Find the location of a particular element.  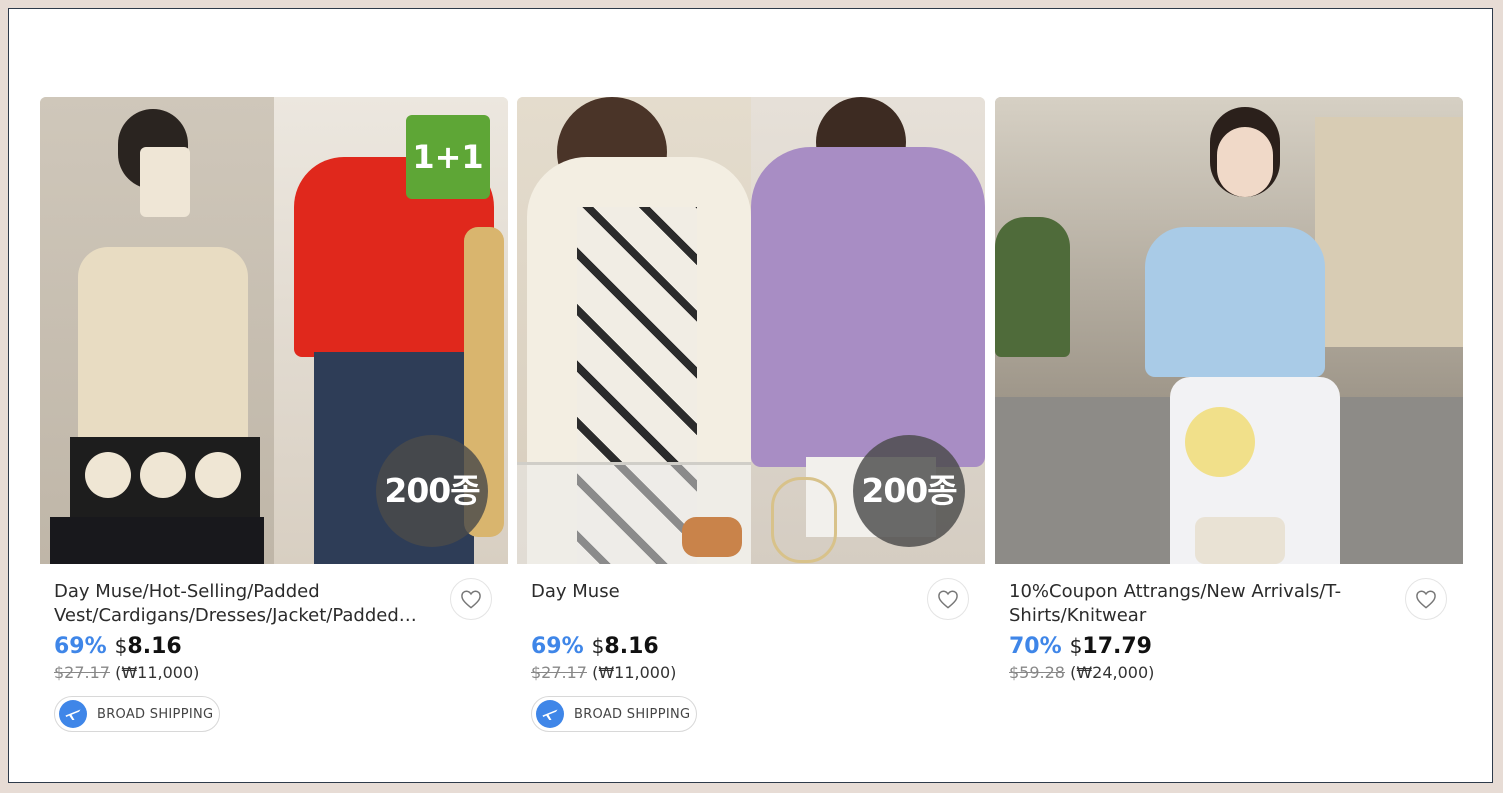

model-photo-floral-dress is located at coordinates (634, 330).